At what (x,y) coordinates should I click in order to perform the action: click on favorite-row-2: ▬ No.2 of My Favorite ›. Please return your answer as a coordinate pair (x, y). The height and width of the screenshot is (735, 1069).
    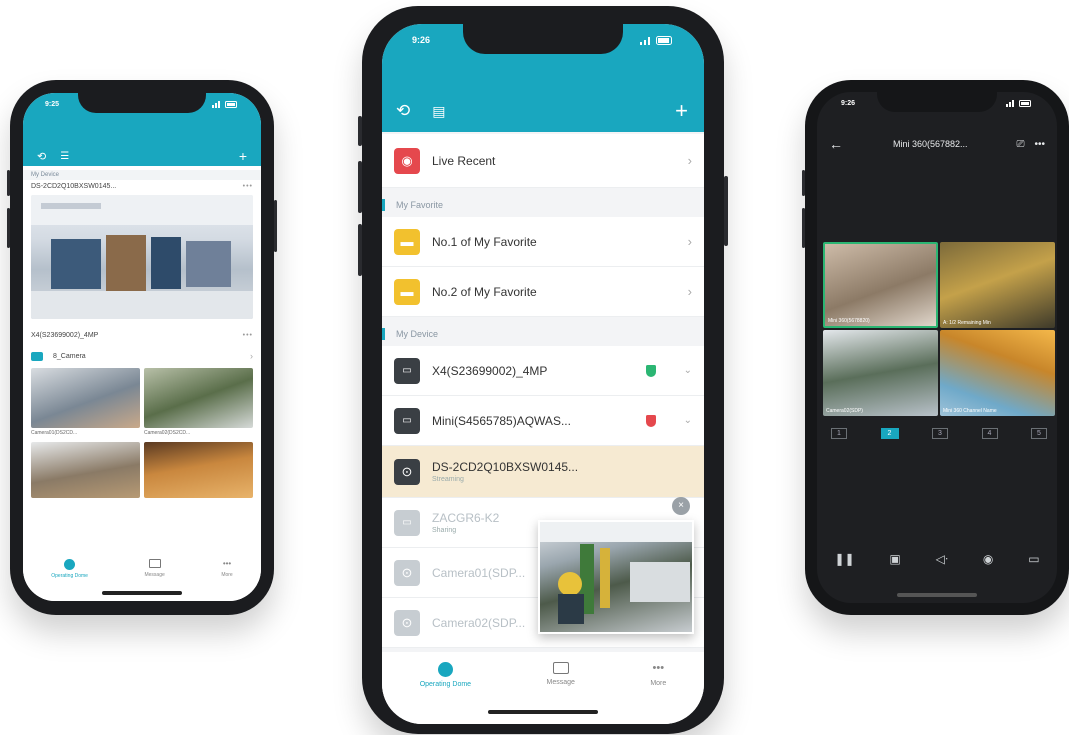
    Looking at the image, I should click on (543, 292).